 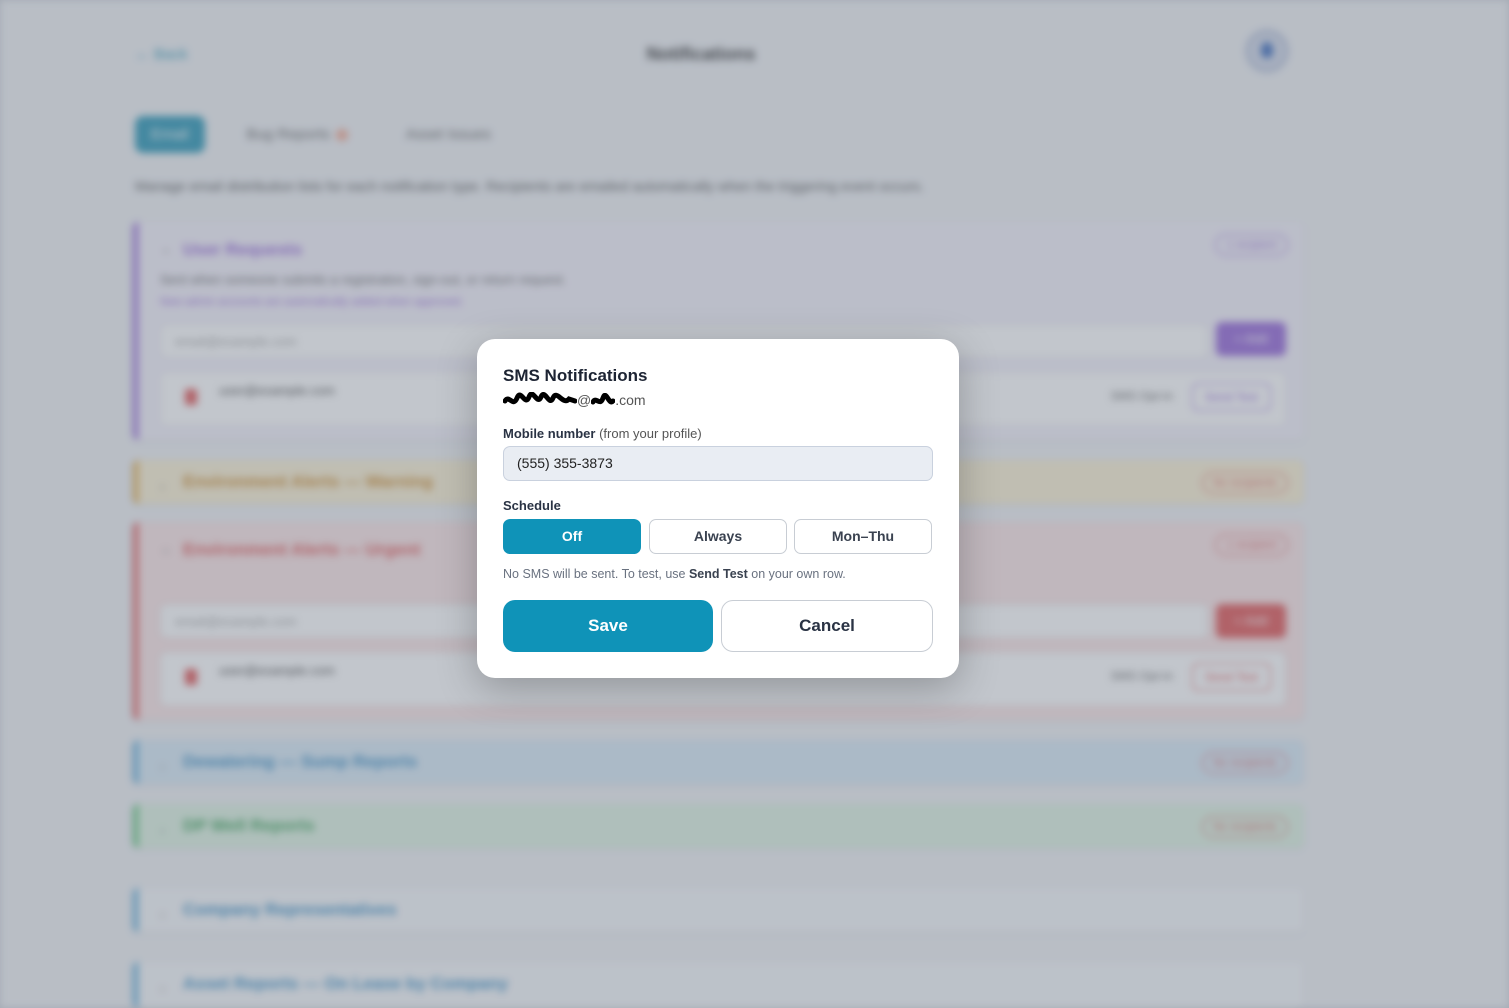 What do you see at coordinates (796, 574) in the screenshot?
I see `hint-suffix: on your own row.` at bounding box center [796, 574].